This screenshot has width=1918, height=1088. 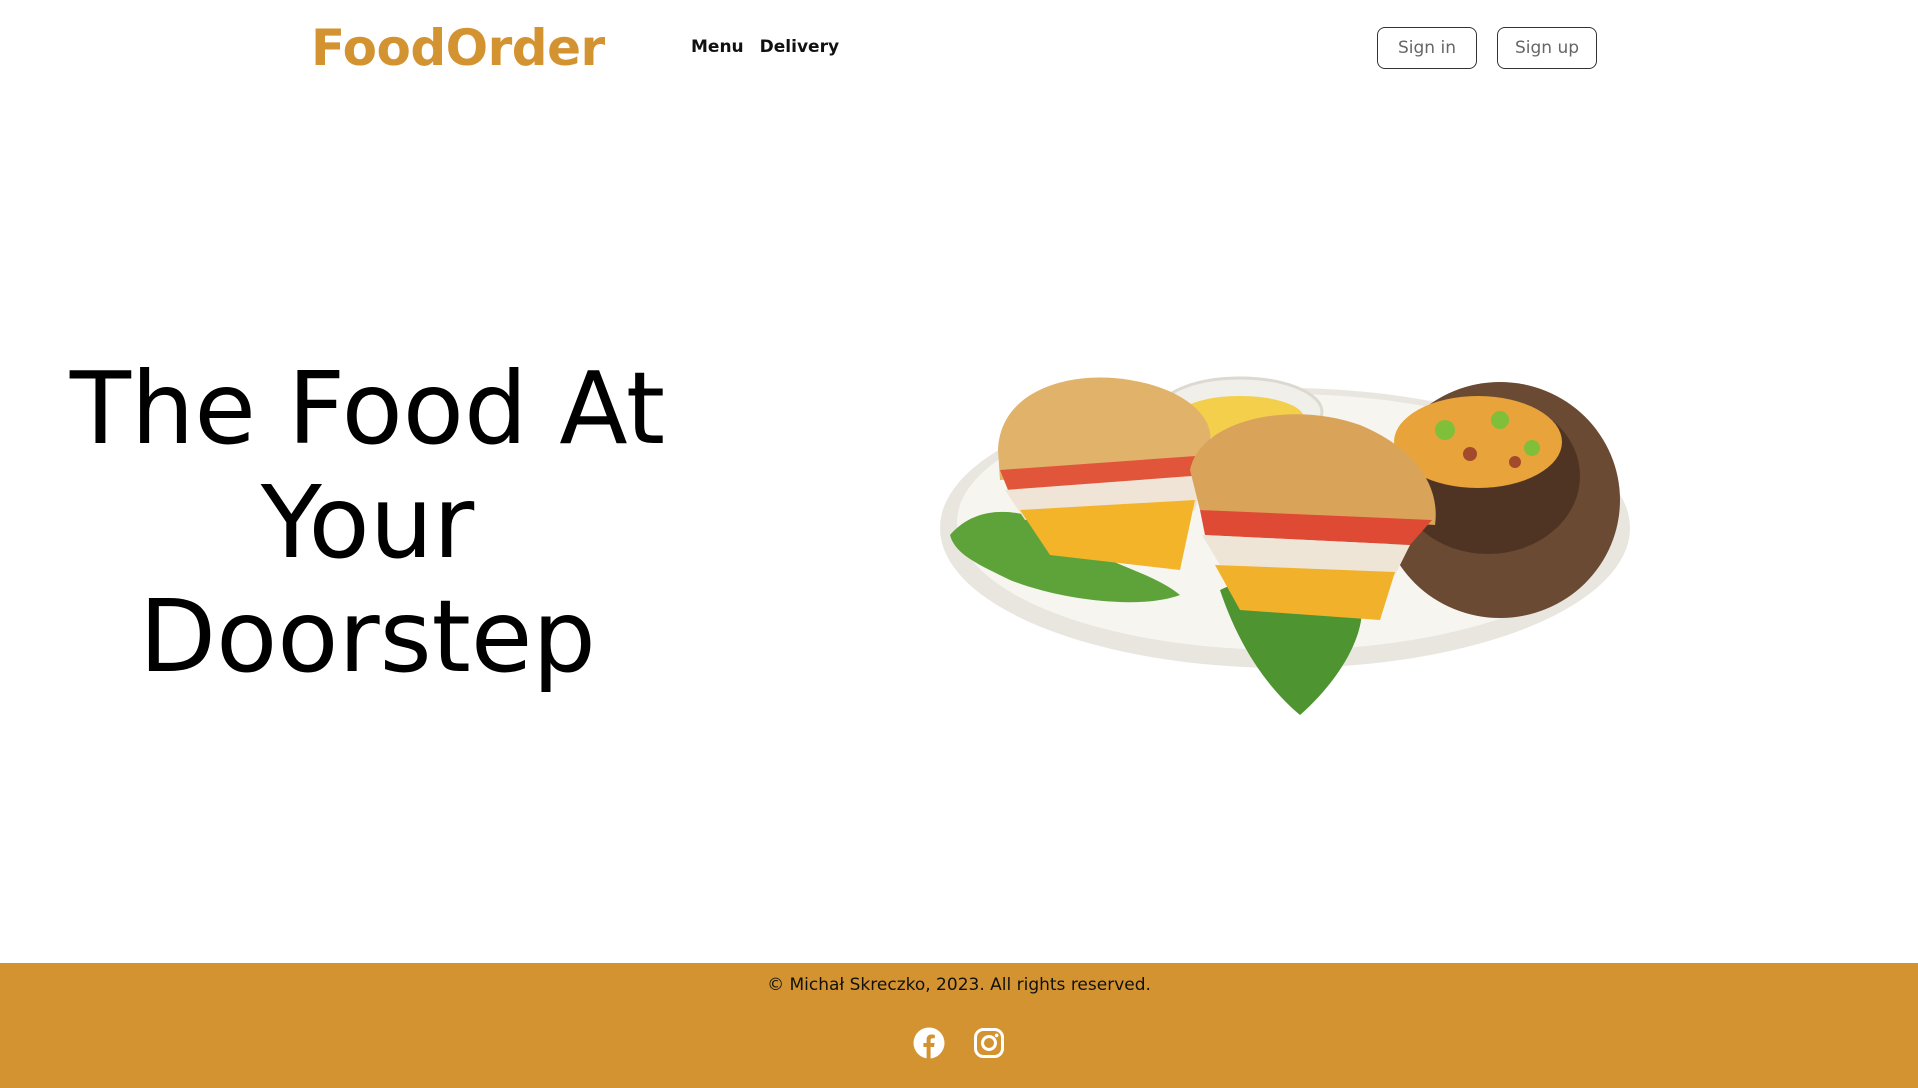 I want to click on main-nav: Menu Delivery, so click(x=765, y=47).